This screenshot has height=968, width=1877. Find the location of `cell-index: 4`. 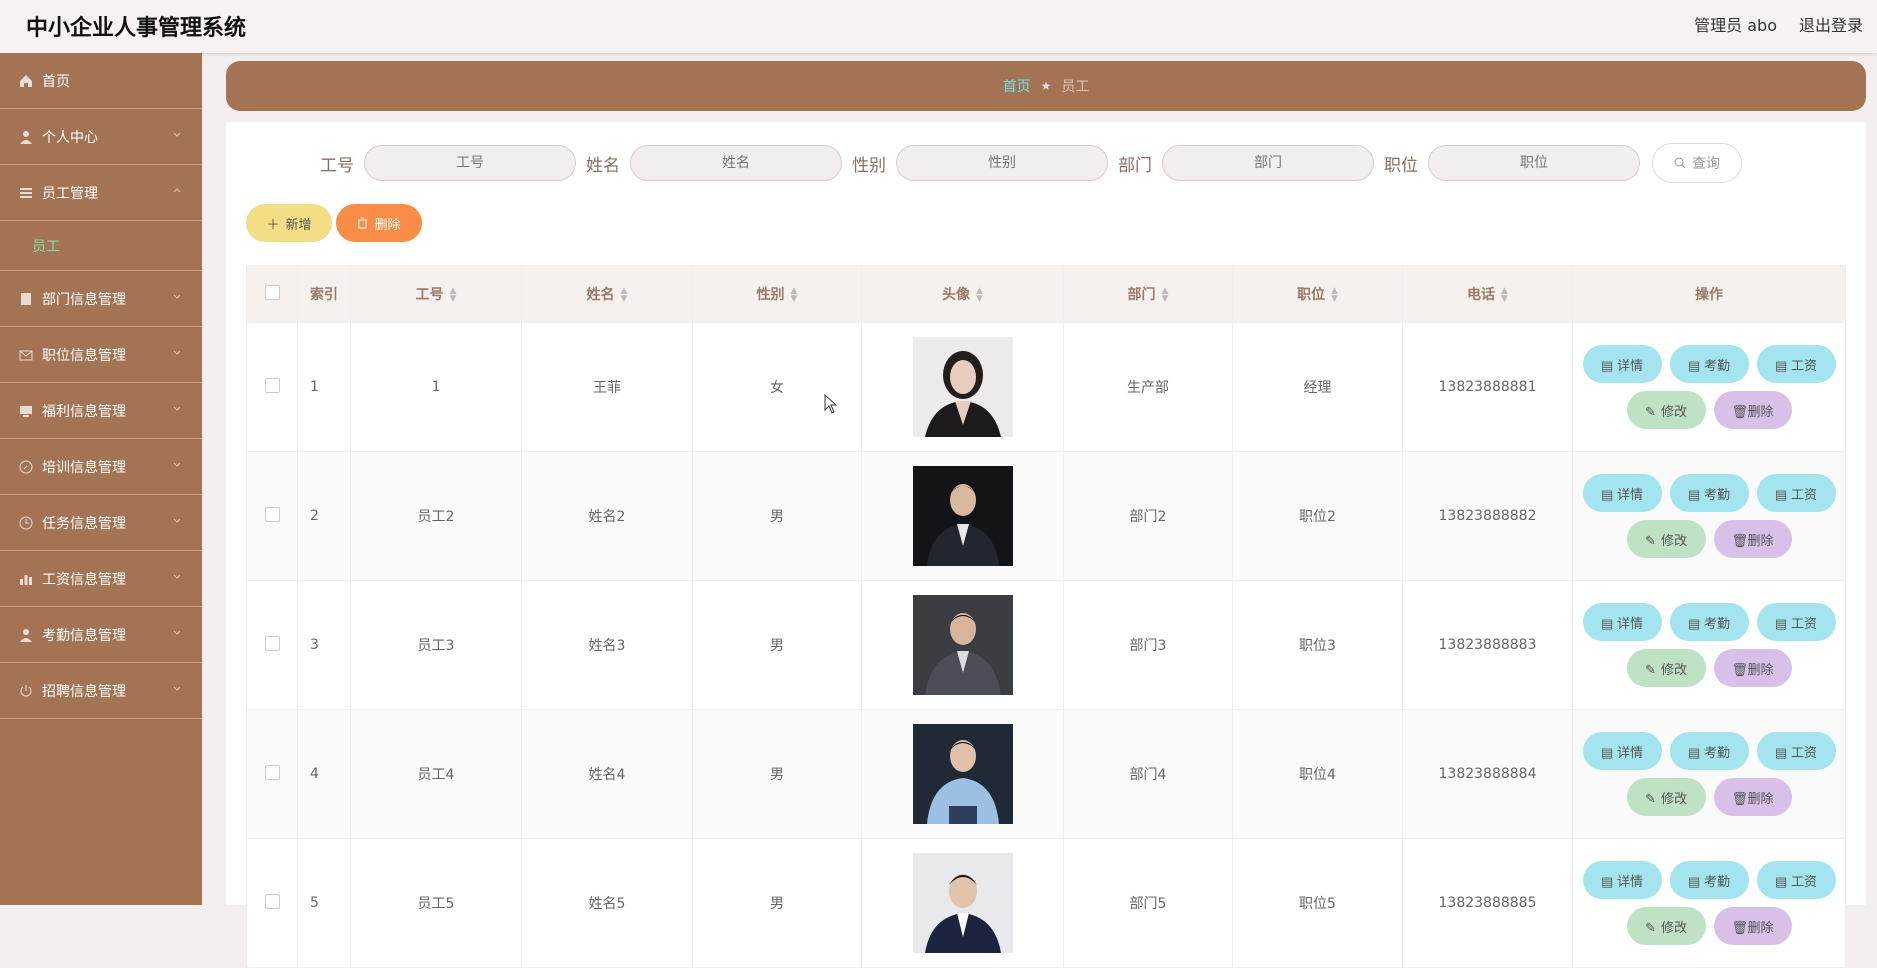

cell-index: 4 is located at coordinates (324, 774).